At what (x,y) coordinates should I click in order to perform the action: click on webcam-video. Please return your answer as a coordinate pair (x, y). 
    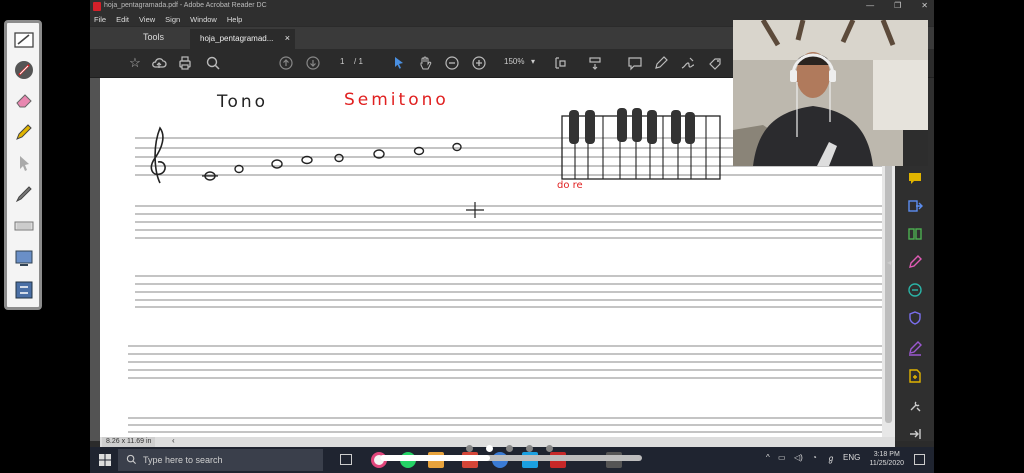
    Looking at the image, I should click on (830, 93).